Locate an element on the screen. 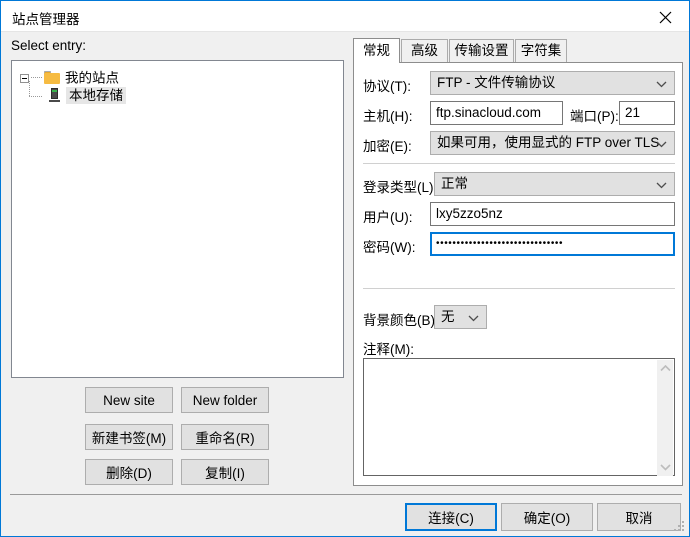 The image size is (690, 537). tab-strip: 常规 高级 传输设置 字符集 is located at coordinates (518, 50).